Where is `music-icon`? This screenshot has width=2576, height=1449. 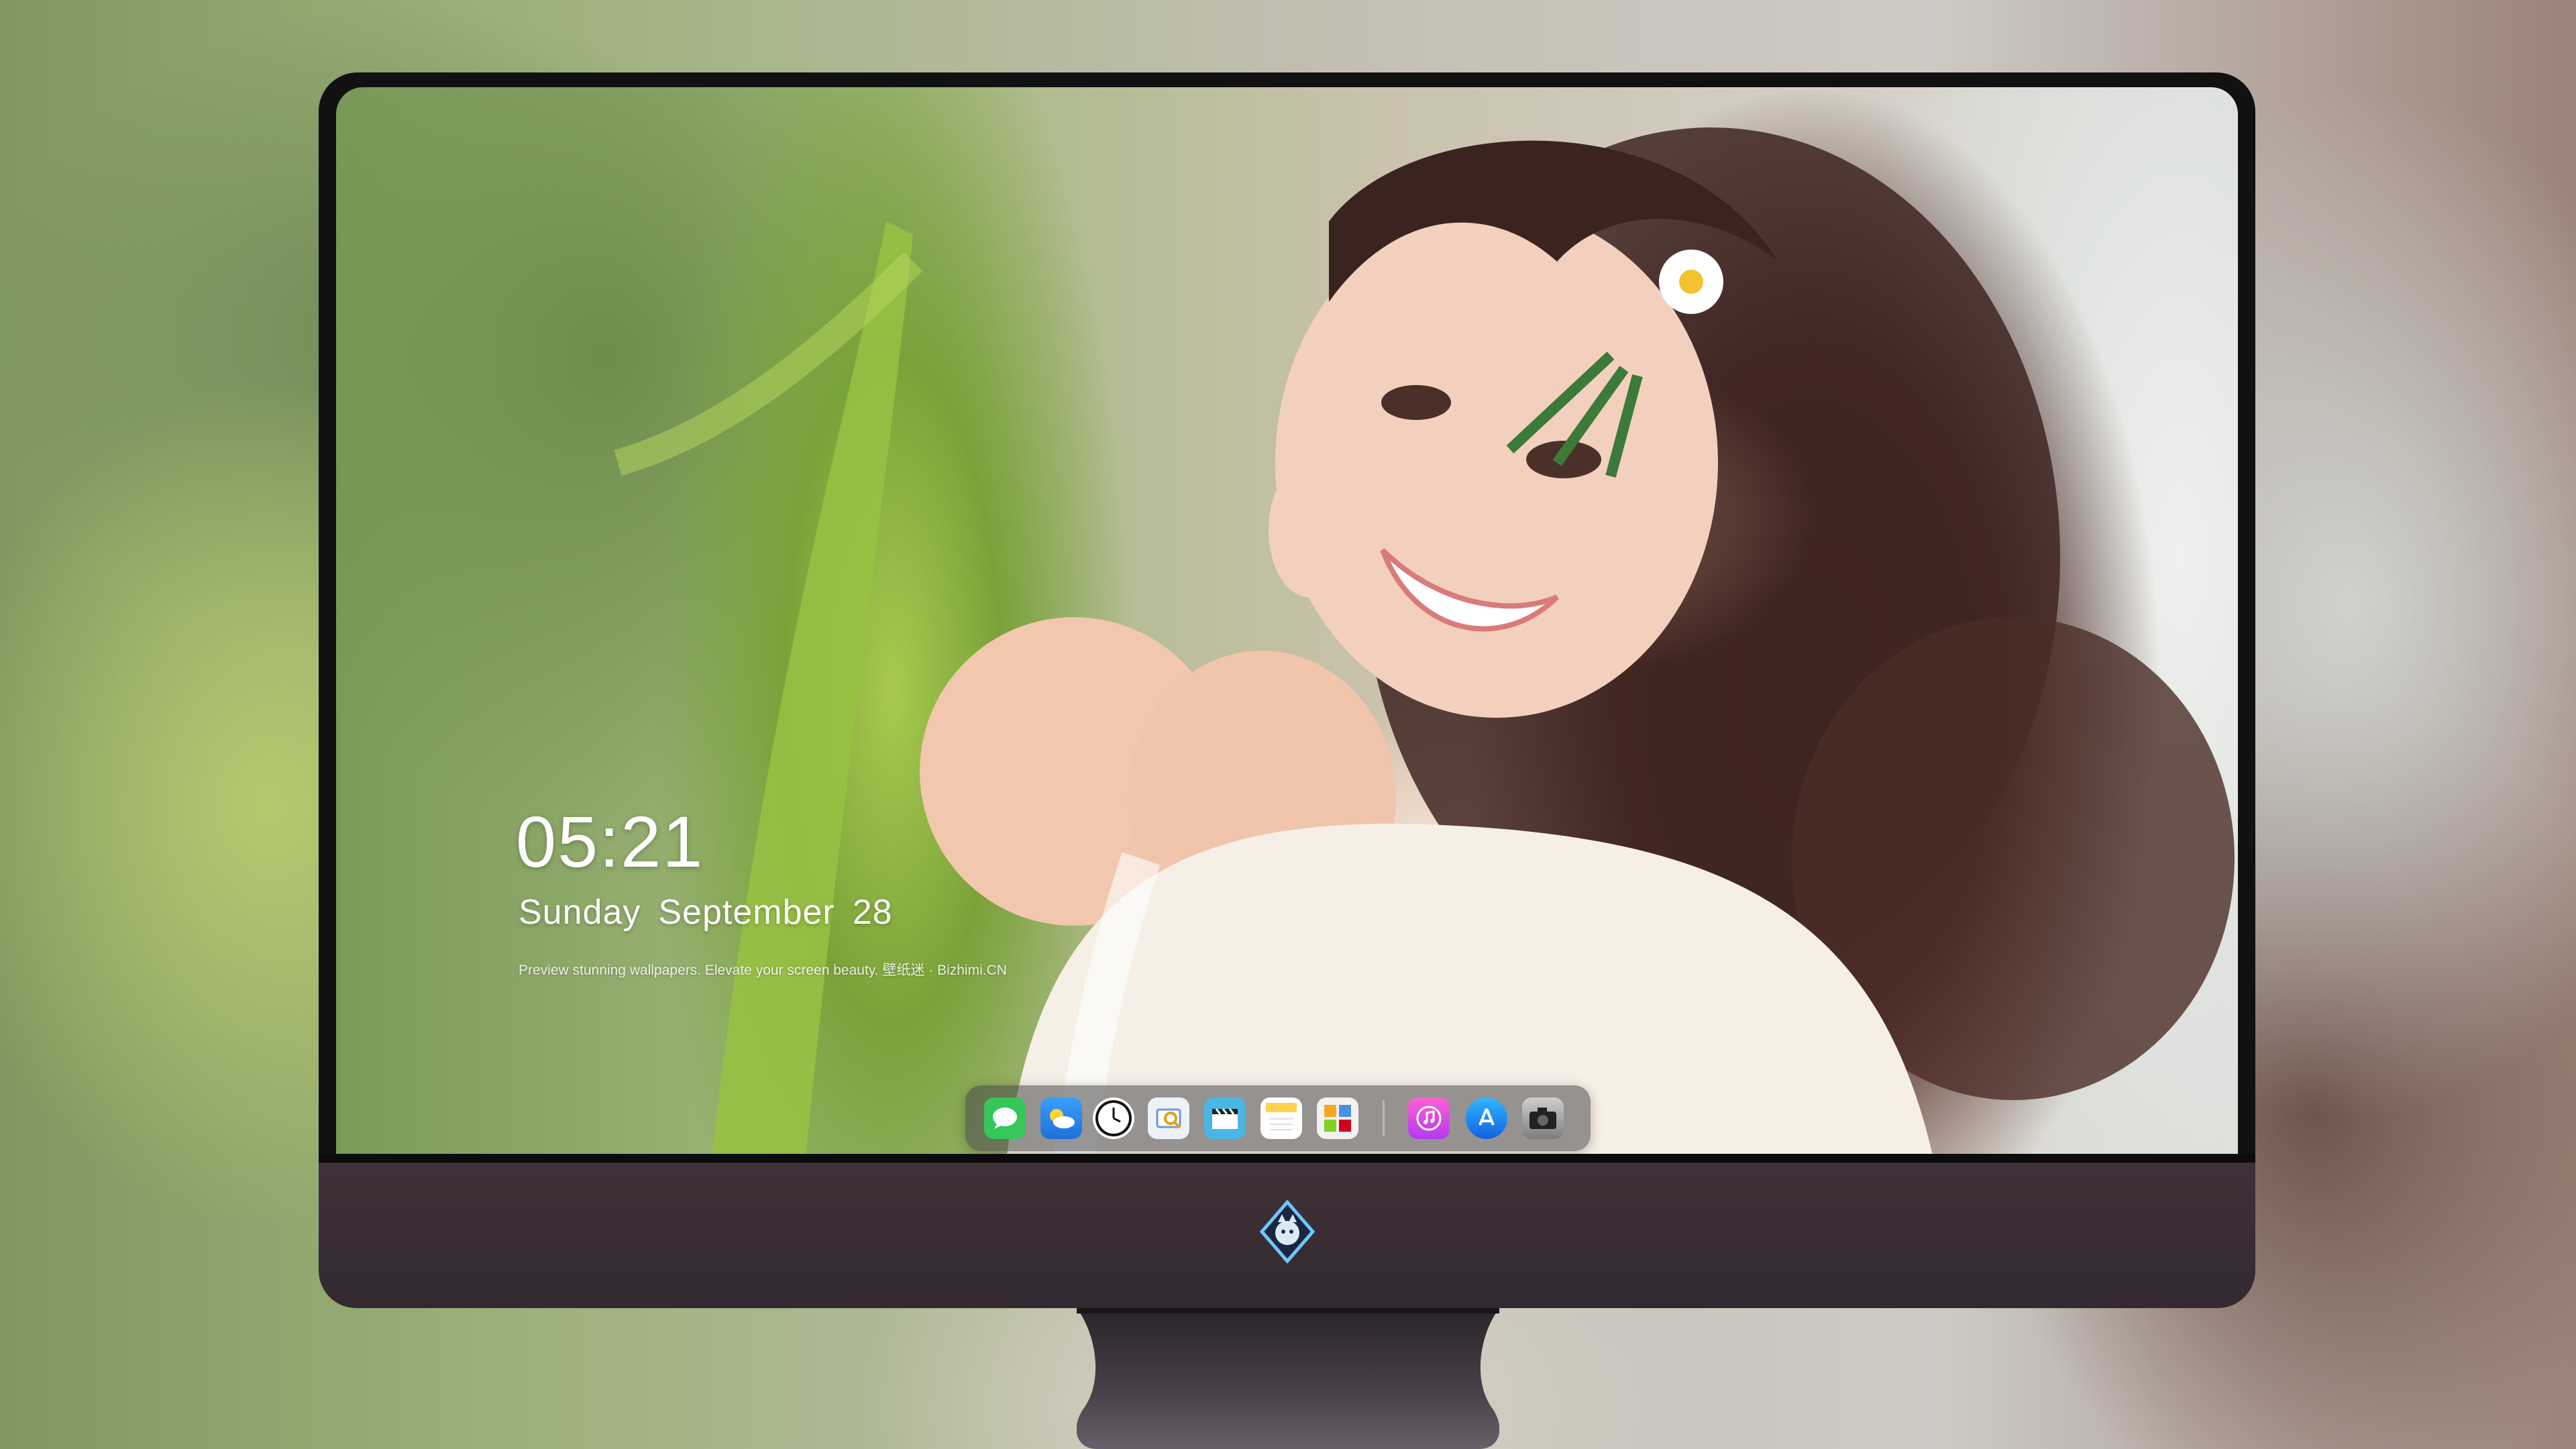 music-icon is located at coordinates (1429, 1118).